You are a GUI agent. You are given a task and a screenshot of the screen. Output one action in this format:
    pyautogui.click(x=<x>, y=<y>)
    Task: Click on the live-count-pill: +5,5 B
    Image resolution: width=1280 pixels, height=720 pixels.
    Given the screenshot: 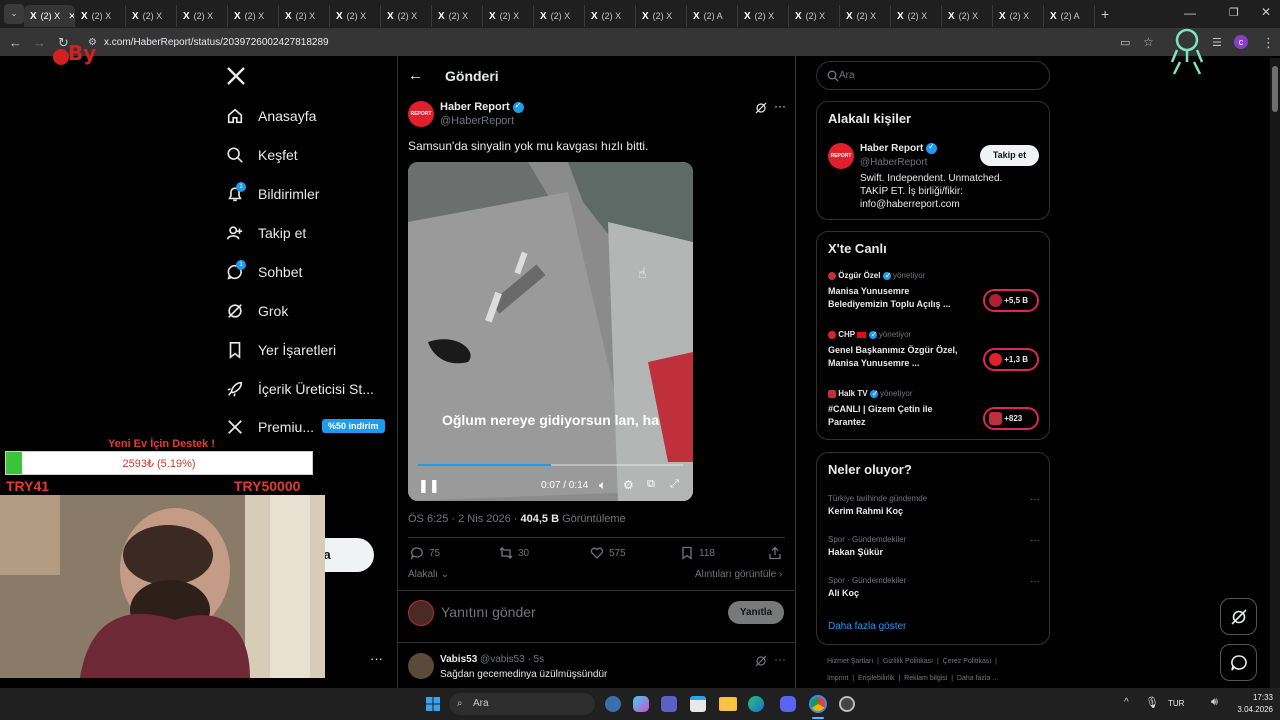 What is the action you would take?
    pyautogui.click(x=1011, y=300)
    